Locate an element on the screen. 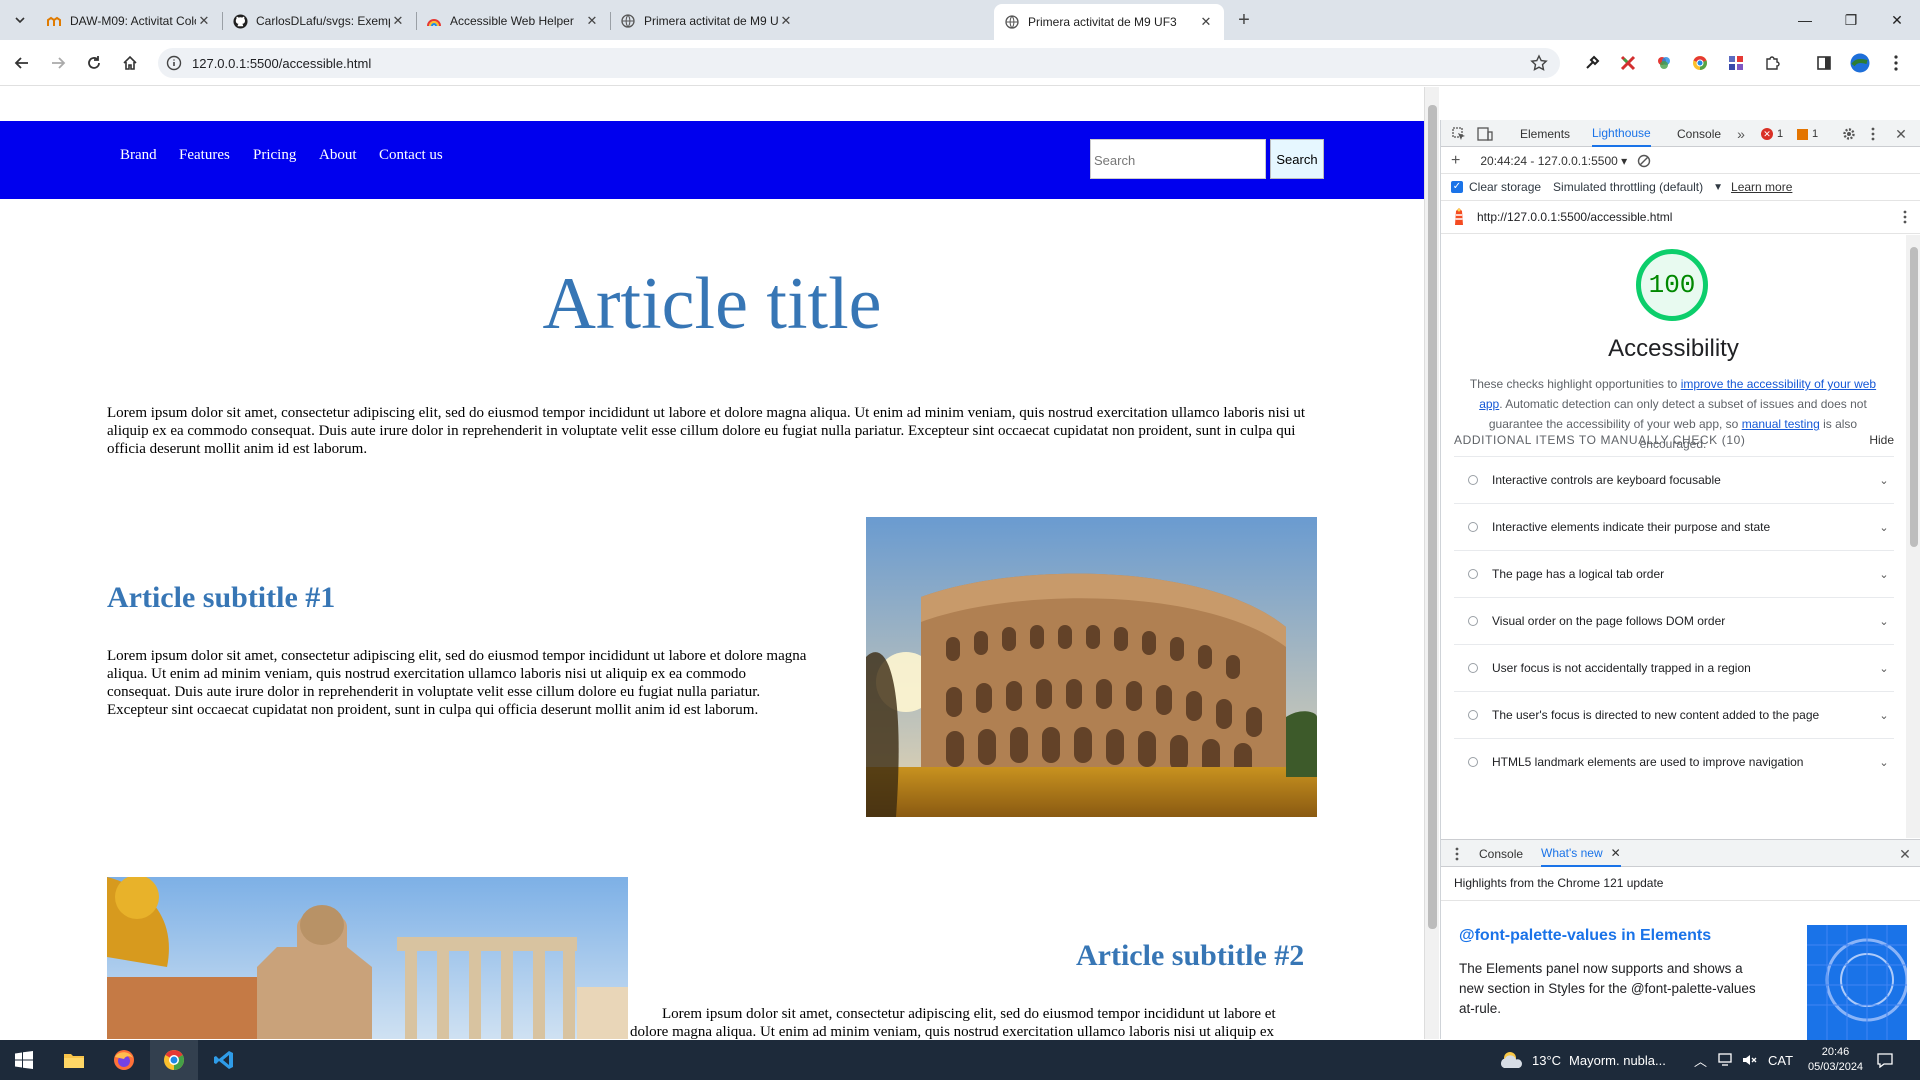  extensions-puzzle-icon is located at coordinates (1772, 63).